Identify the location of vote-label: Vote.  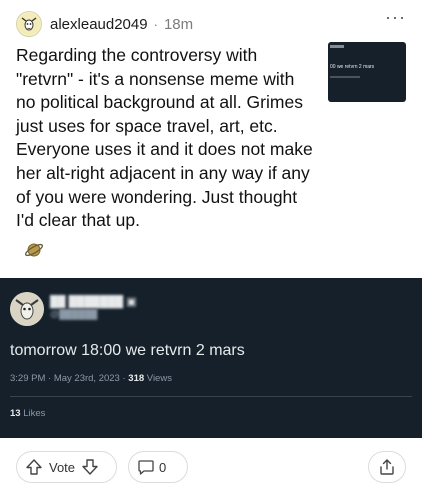
(62, 467).